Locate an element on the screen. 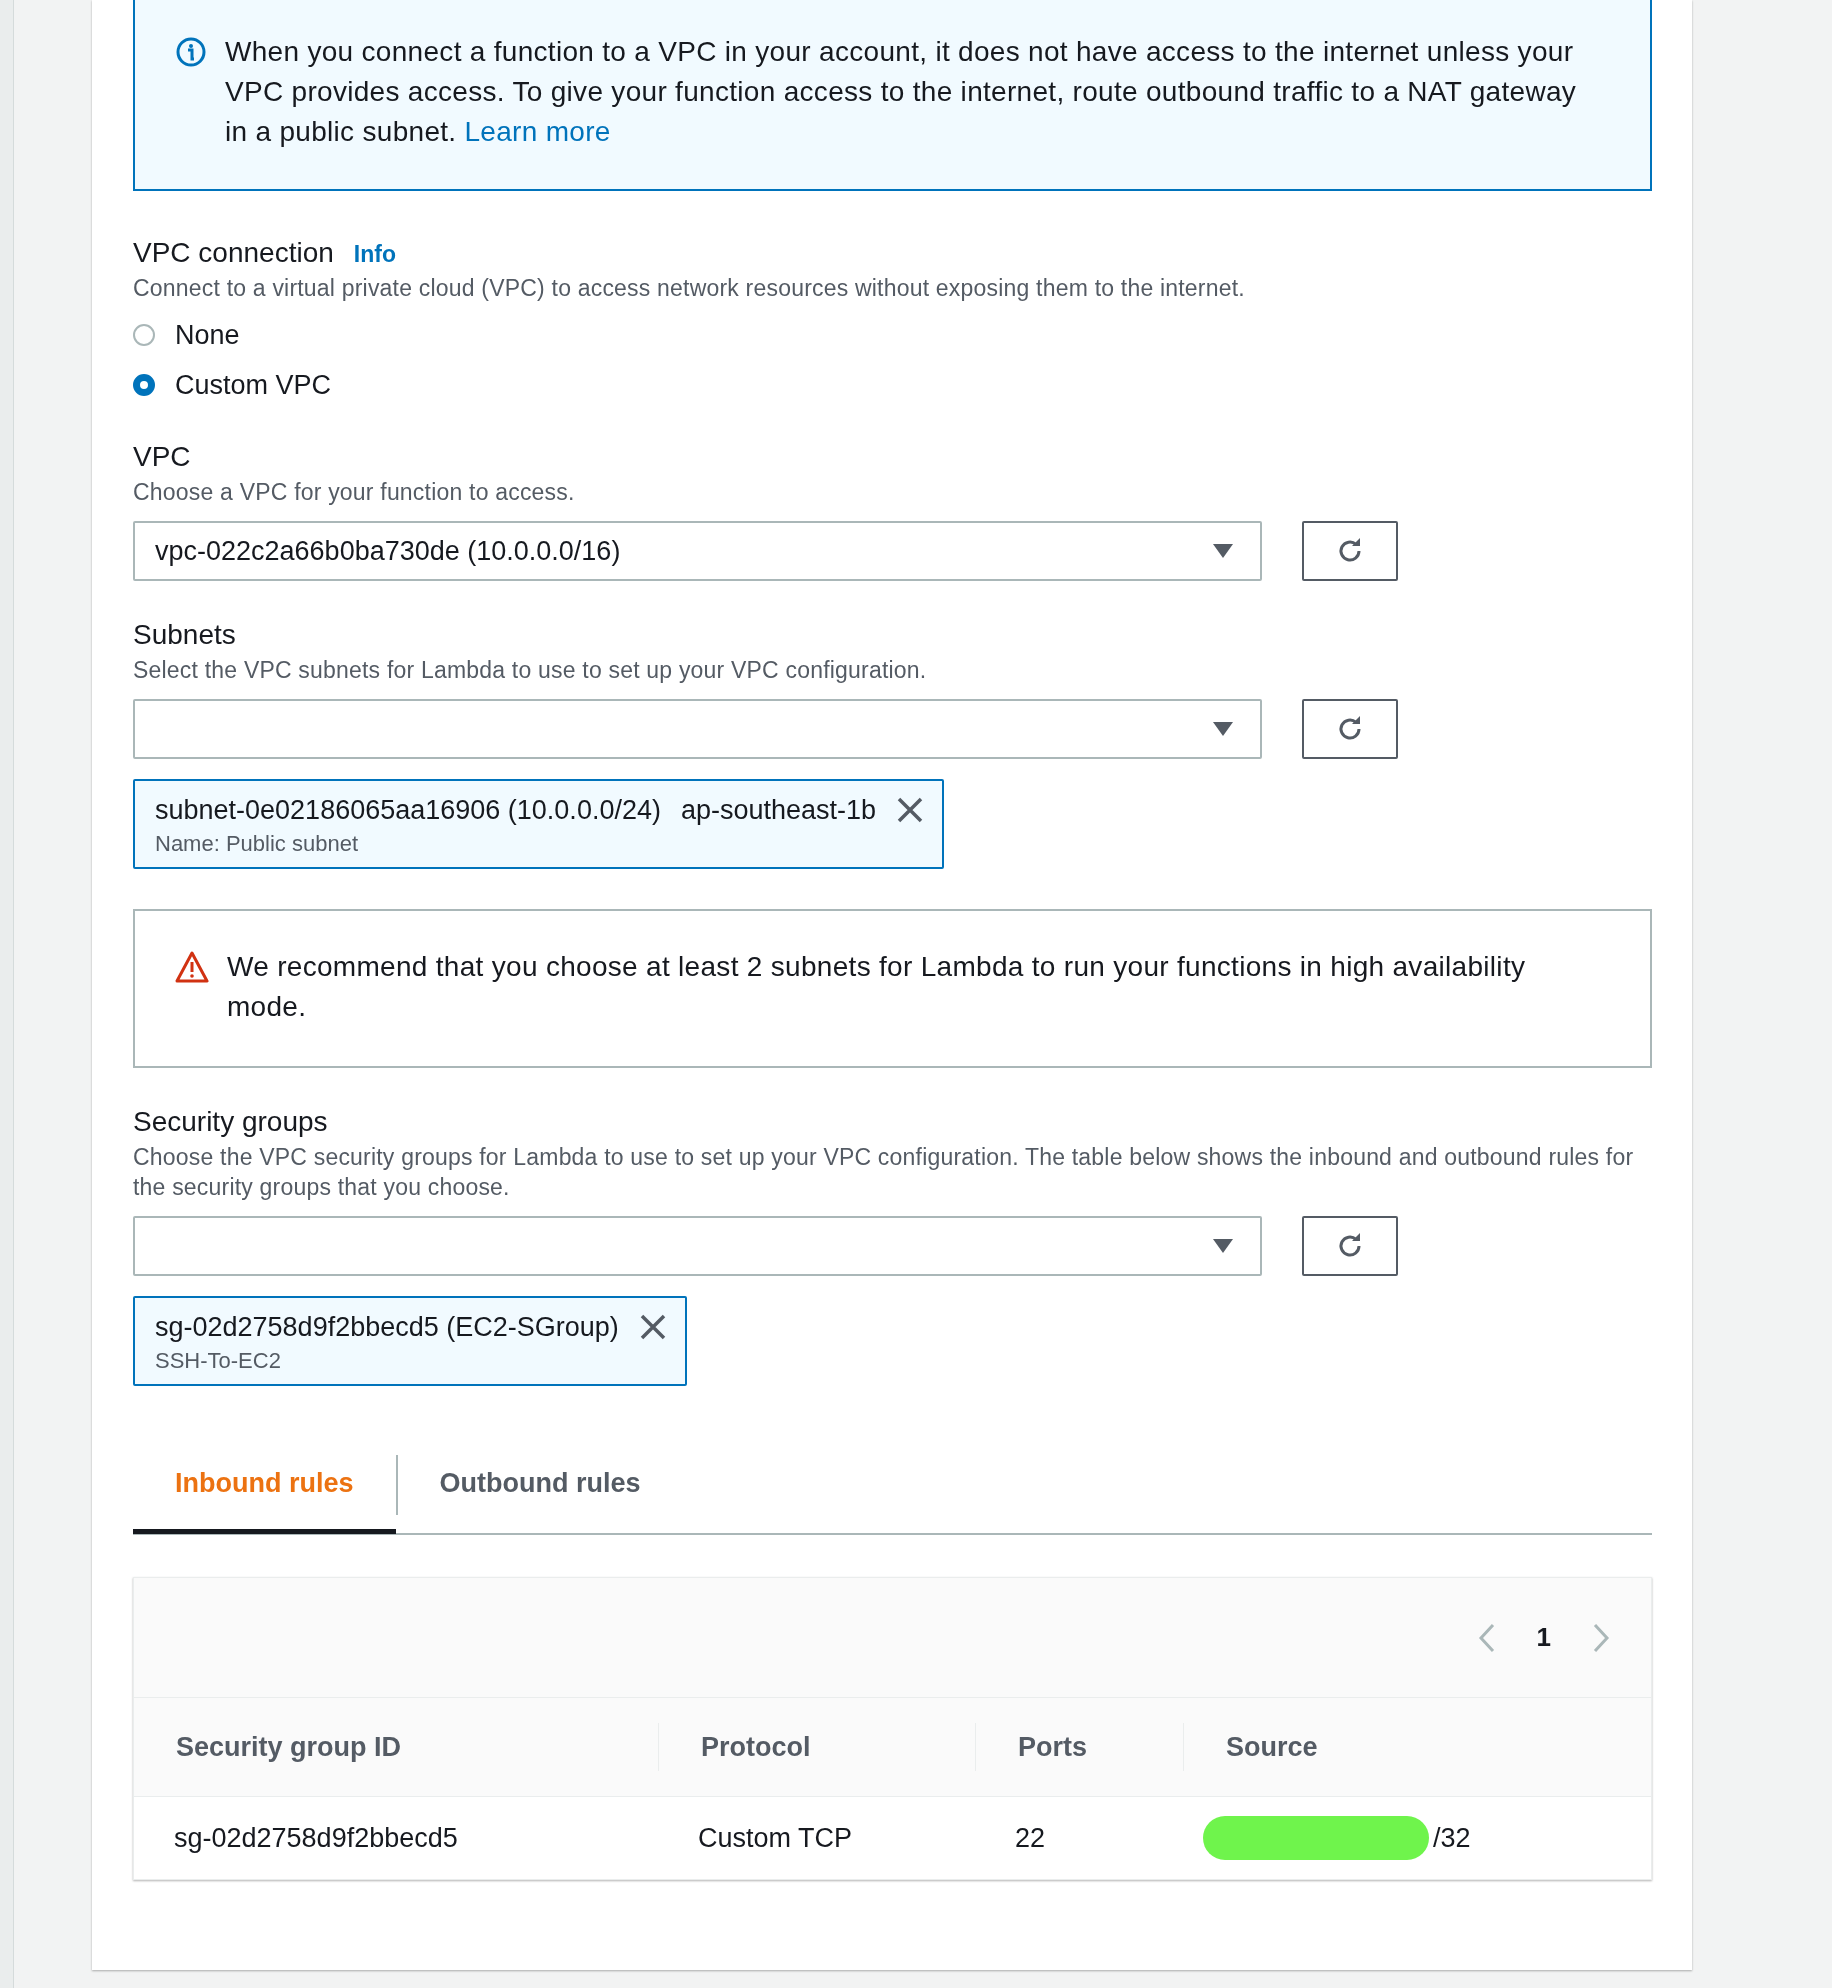 The image size is (1832, 1988). field-label: Security groups is located at coordinates (231, 1122).